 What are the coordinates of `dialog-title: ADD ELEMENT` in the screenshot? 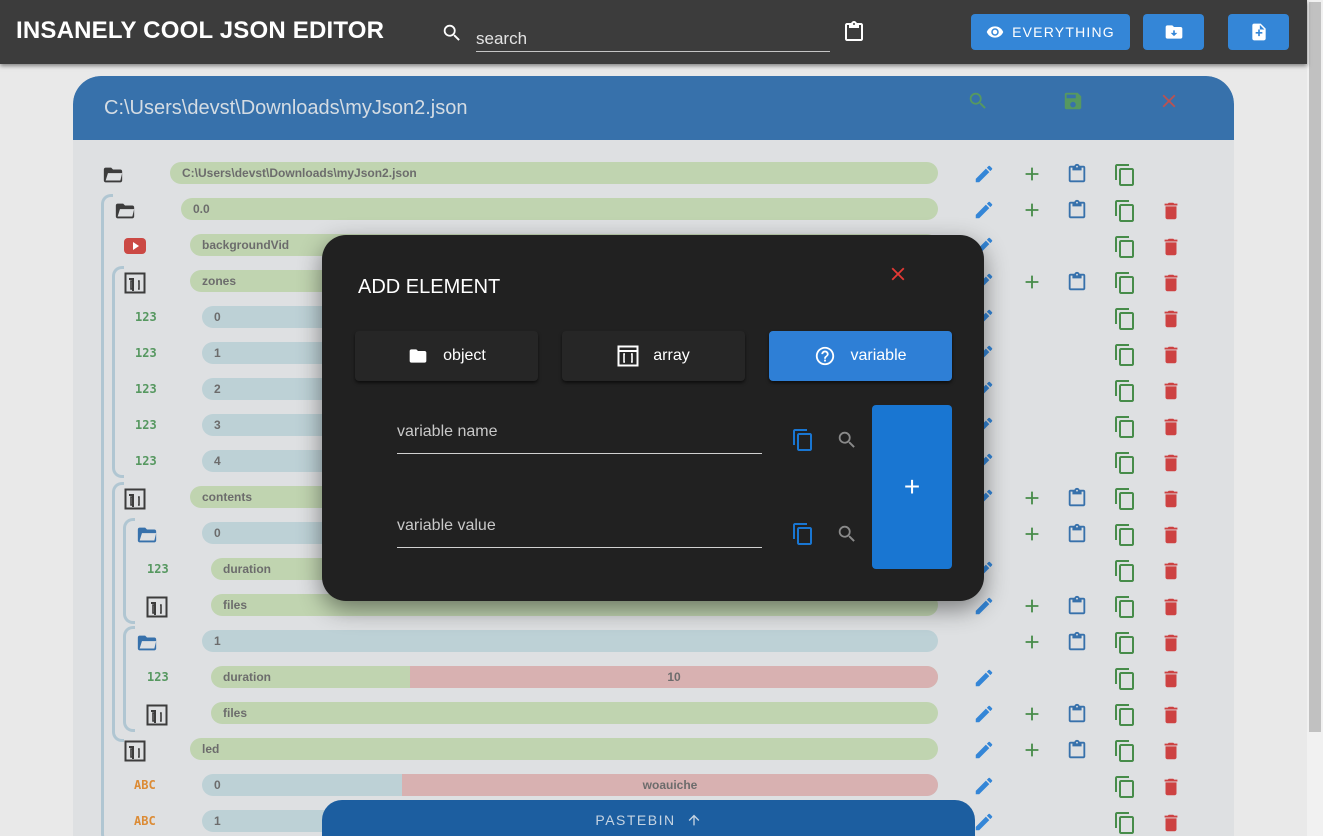 It's located at (429, 287).